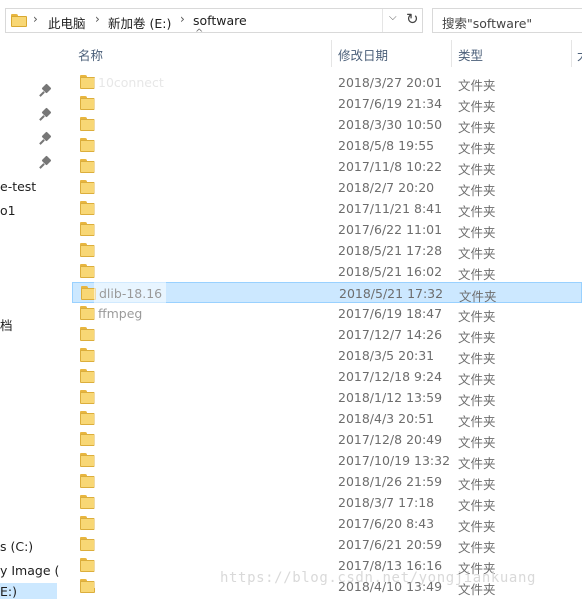 Image resolution: width=582 pixels, height=599 pixels. I want to click on refresh-icon: ↻, so click(412, 19).